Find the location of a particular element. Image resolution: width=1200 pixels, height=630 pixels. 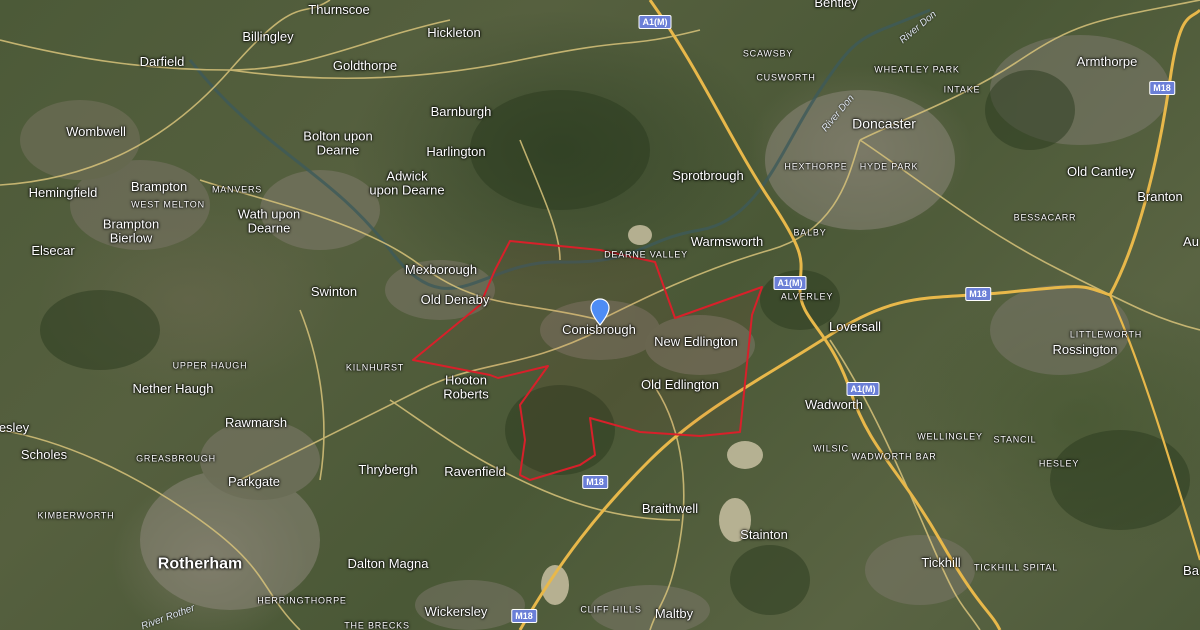

place-label: HERRINGTHORPE is located at coordinates (301, 600).